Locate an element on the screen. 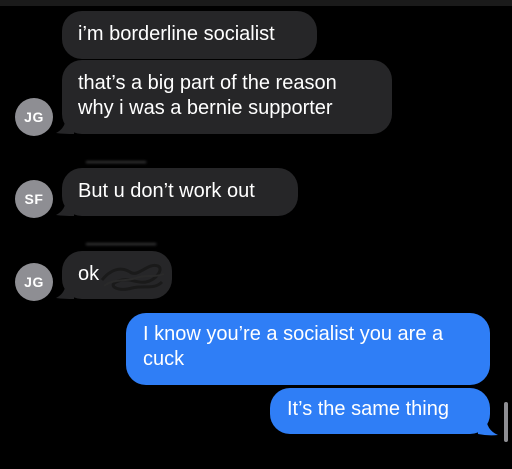  message-text: It’s the same thing is located at coordinates (368, 409).